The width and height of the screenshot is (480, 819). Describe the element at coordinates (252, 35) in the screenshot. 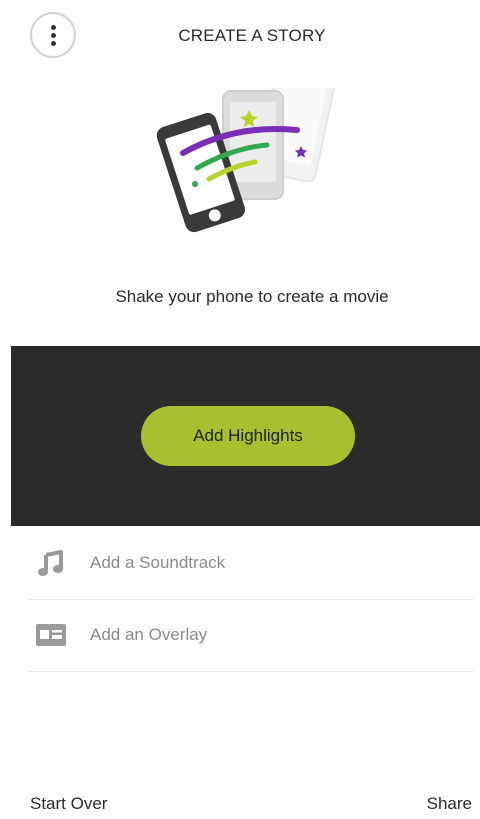

I see `page-title: CREATE A STORY` at that location.